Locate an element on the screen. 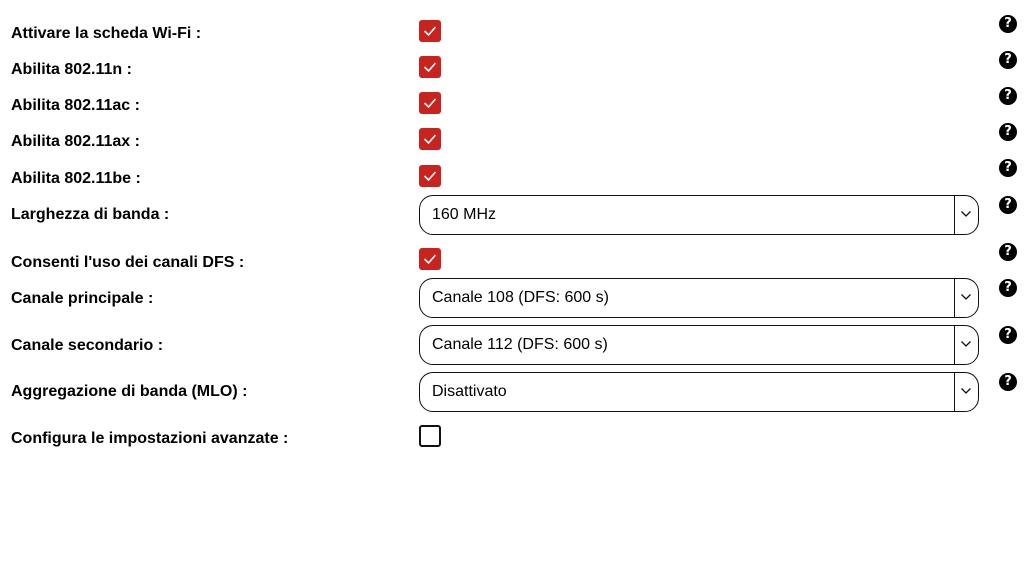  mlo-select-value: Disattivato is located at coordinates (469, 391).